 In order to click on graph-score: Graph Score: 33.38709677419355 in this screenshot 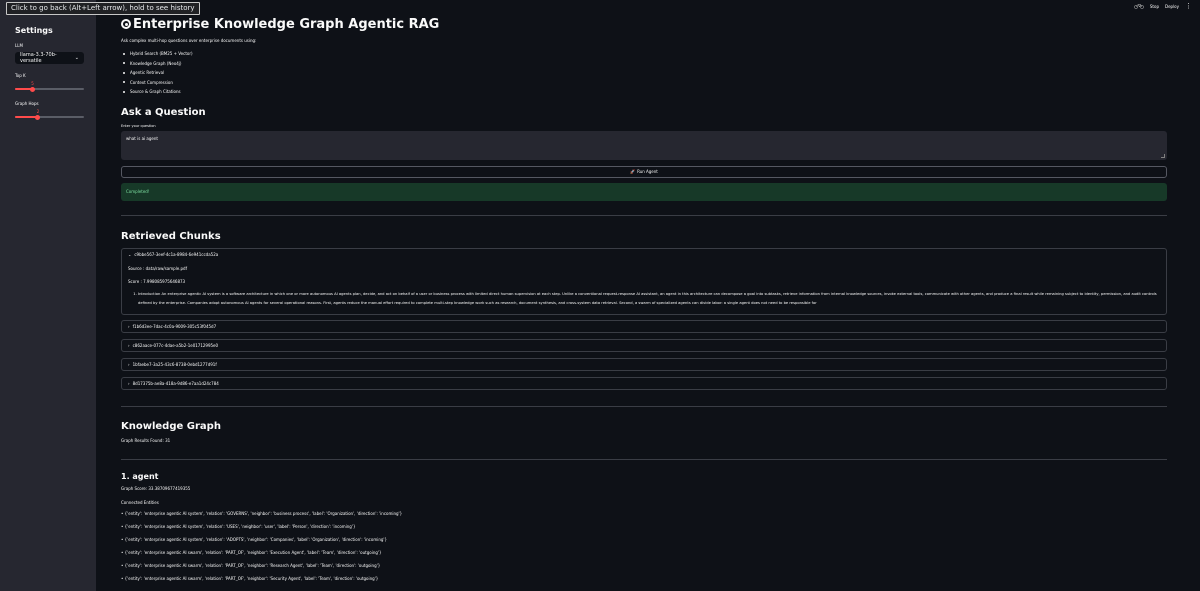, I will do `click(156, 488)`.